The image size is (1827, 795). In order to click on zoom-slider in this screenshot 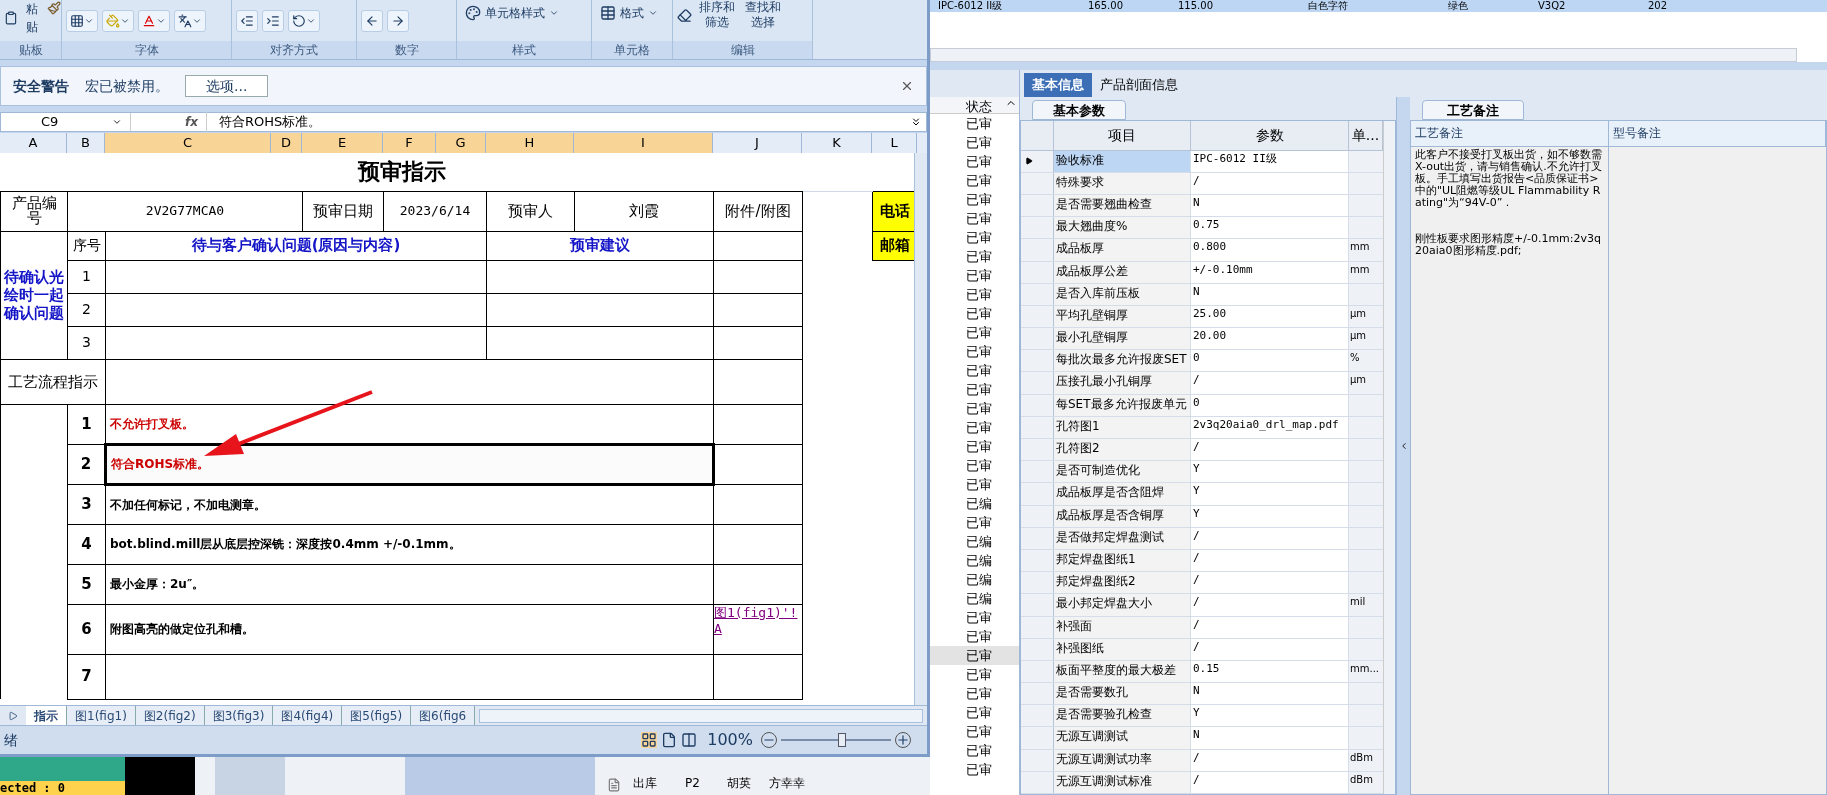, I will do `click(836, 740)`.